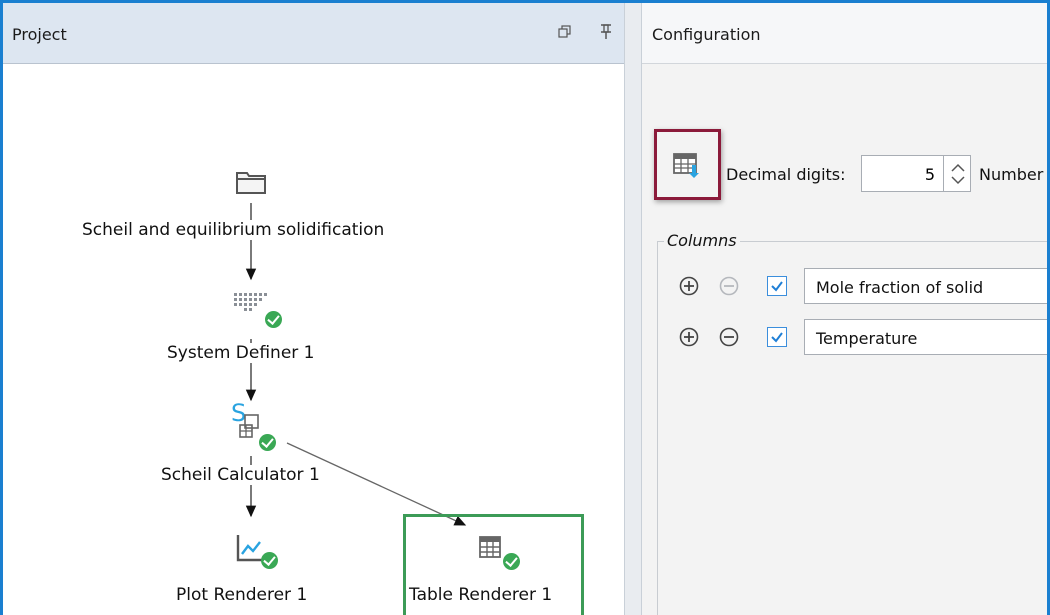  I want to click on column-name-field: Mole fraction of solid, so click(925, 286).